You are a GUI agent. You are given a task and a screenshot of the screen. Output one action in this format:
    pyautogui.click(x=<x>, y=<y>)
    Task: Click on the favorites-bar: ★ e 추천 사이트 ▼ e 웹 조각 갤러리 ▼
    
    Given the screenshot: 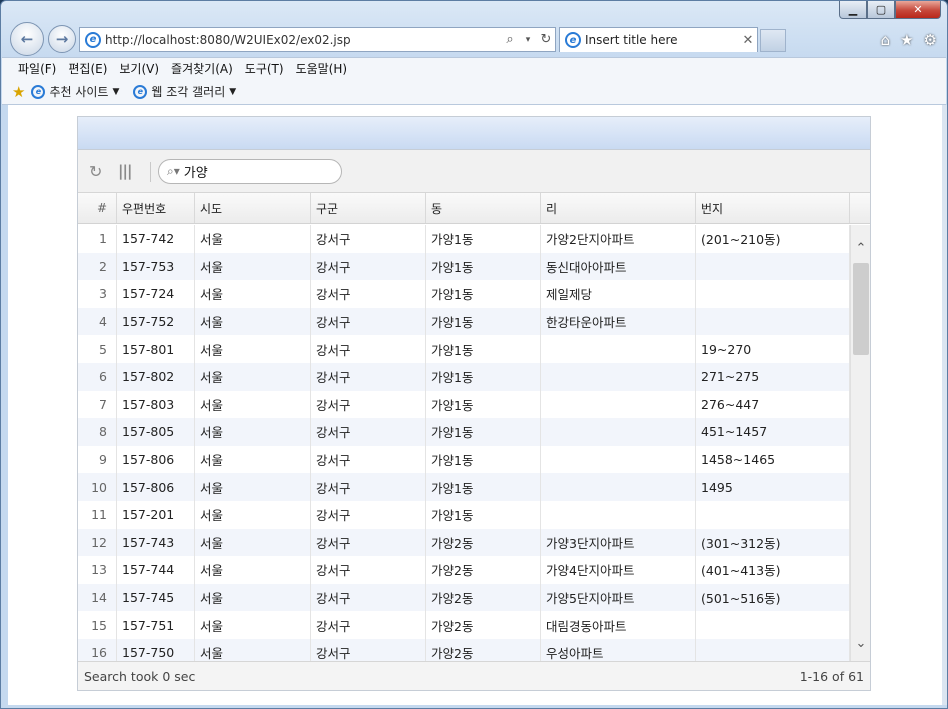 What is the action you would take?
    pyautogui.click(x=474, y=92)
    